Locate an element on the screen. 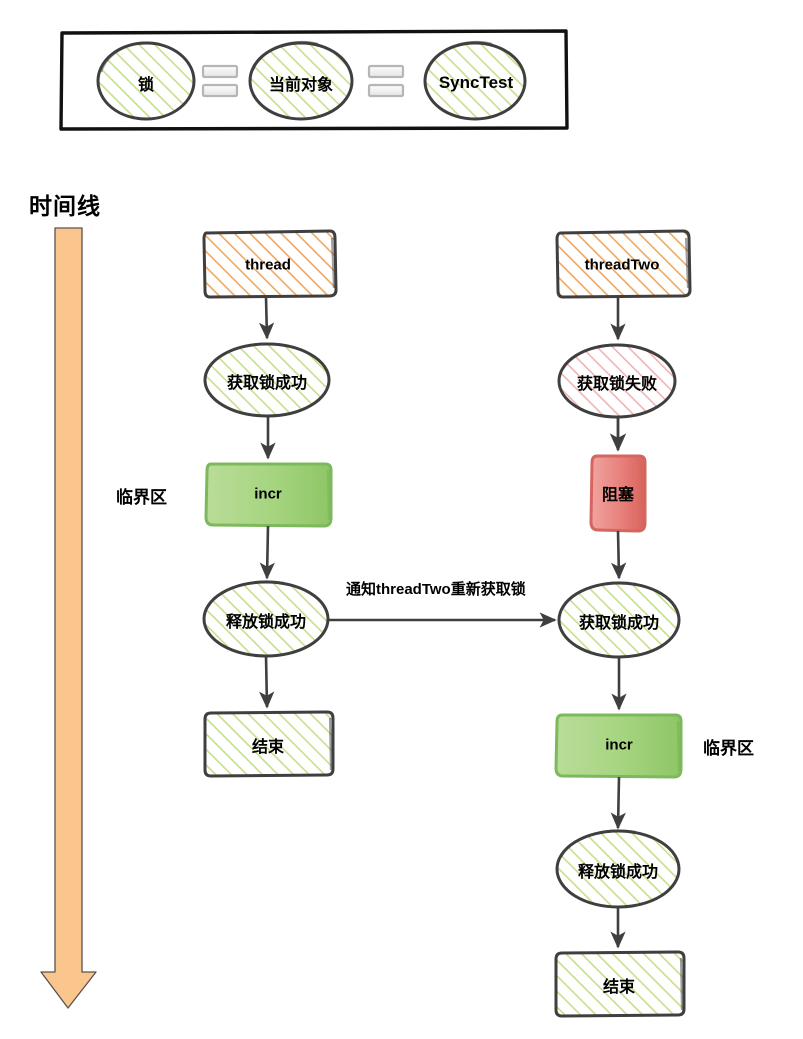 The height and width of the screenshot is (1039, 803). timeline-arrow is located at coordinates (68, 618).